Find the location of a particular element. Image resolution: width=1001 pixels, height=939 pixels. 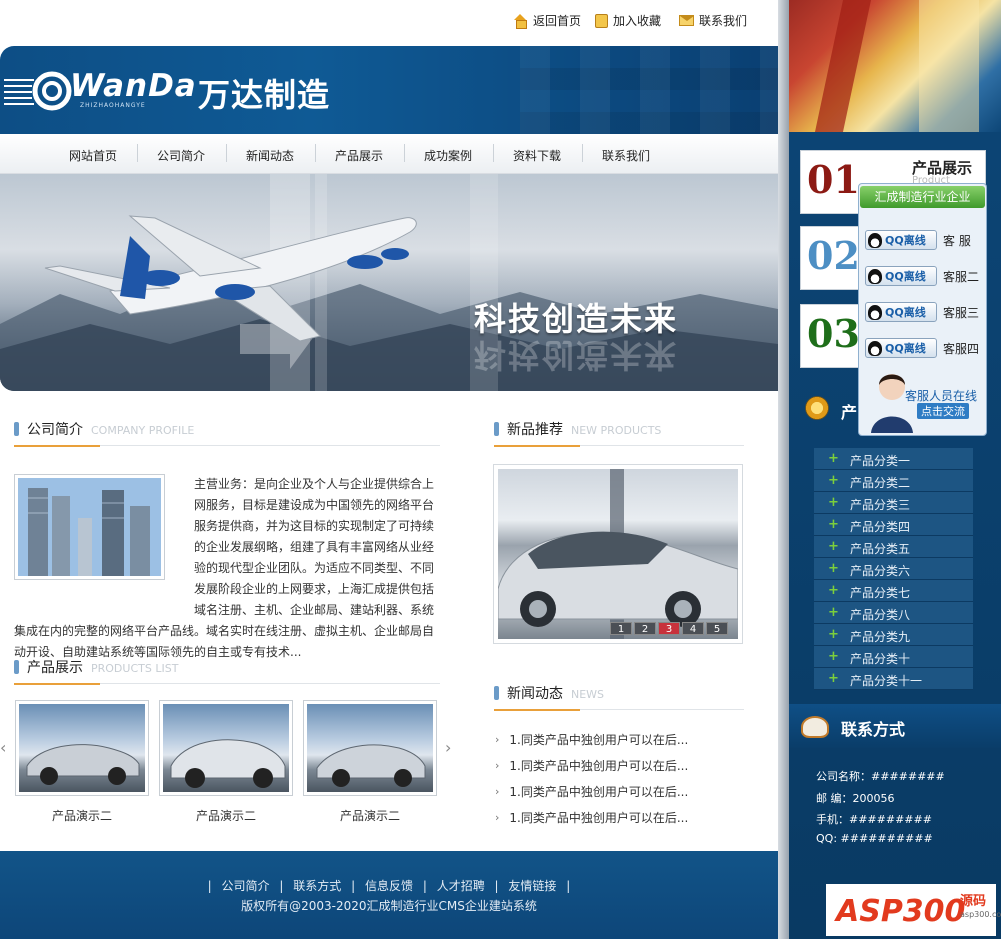

category-item-label: 产品分类二 is located at coordinates (880, 483).